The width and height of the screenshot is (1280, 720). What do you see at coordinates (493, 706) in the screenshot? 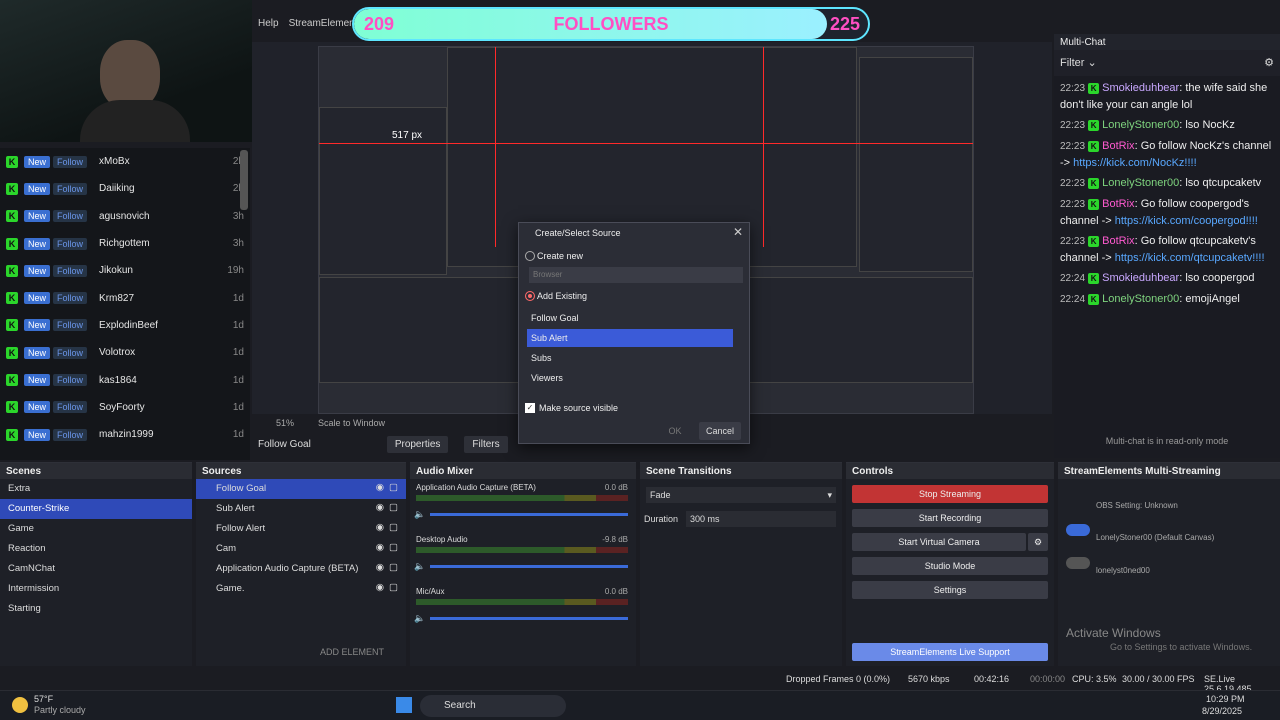
I see `taskbar-search: Search` at bounding box center [493, 706].